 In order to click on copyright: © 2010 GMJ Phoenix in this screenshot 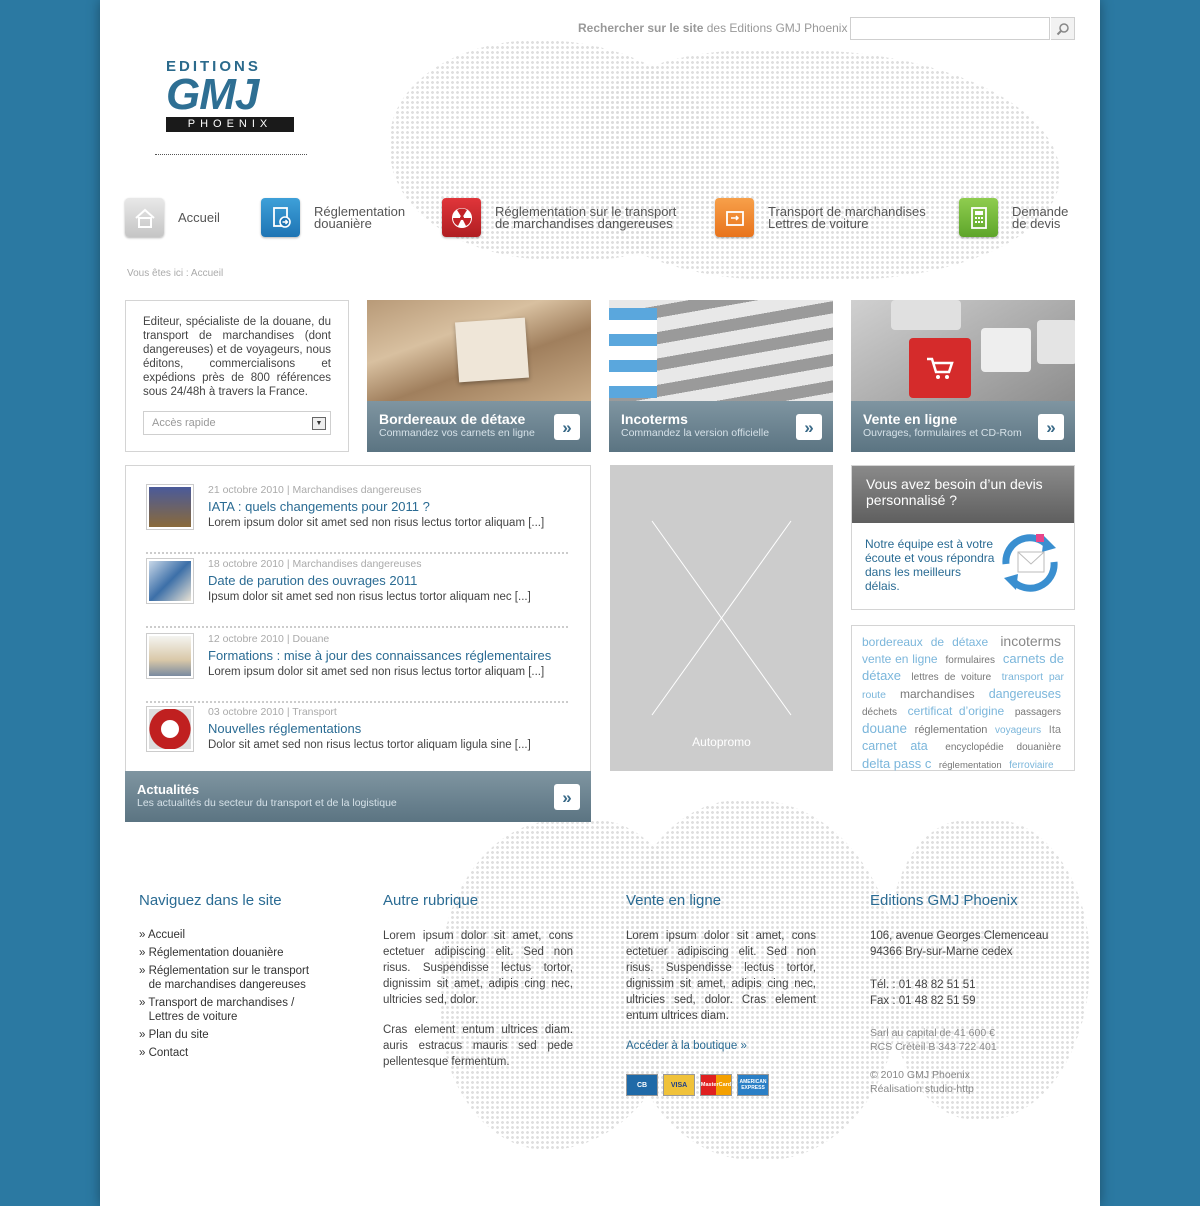, I will do `click(920, 1075)`.